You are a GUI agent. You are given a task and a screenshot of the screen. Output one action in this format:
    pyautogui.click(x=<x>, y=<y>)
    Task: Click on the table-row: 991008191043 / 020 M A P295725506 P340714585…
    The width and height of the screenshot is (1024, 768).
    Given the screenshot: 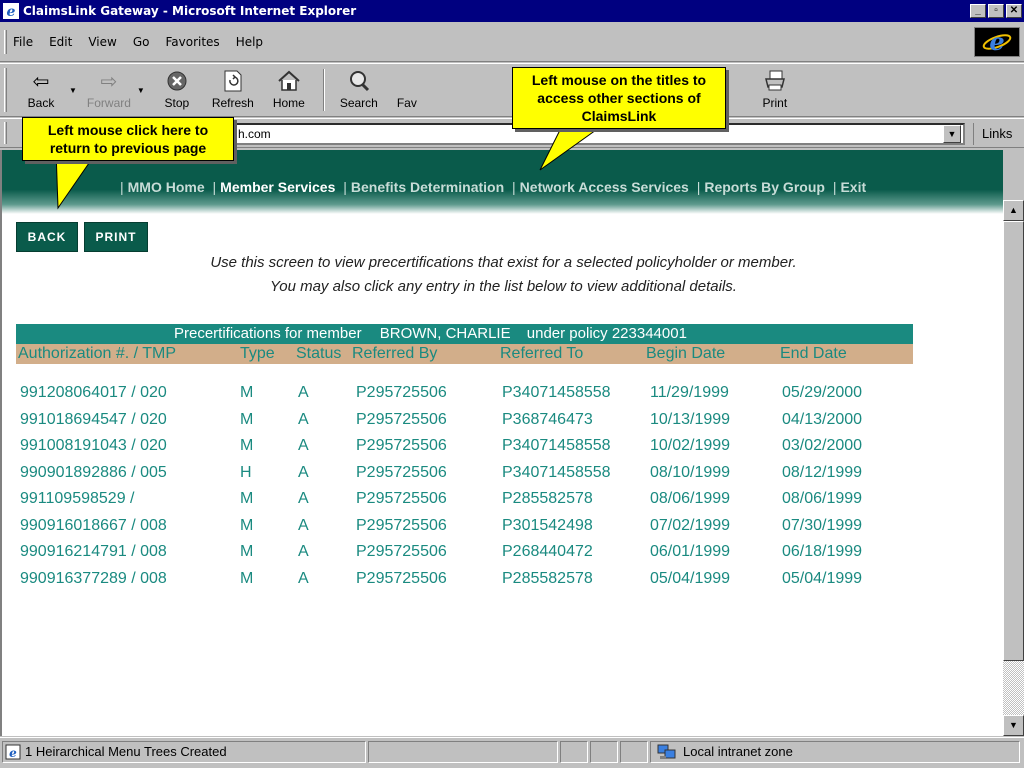 What is the action you would take?
    pyautogui.click(x=464, y=446)
    